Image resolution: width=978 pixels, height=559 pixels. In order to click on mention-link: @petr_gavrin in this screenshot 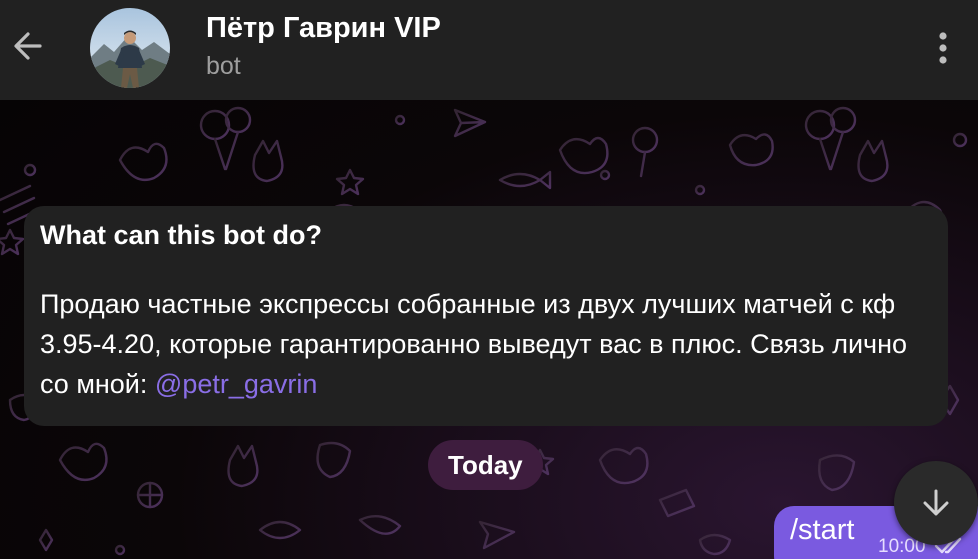, I will do `click(236, 384)`.